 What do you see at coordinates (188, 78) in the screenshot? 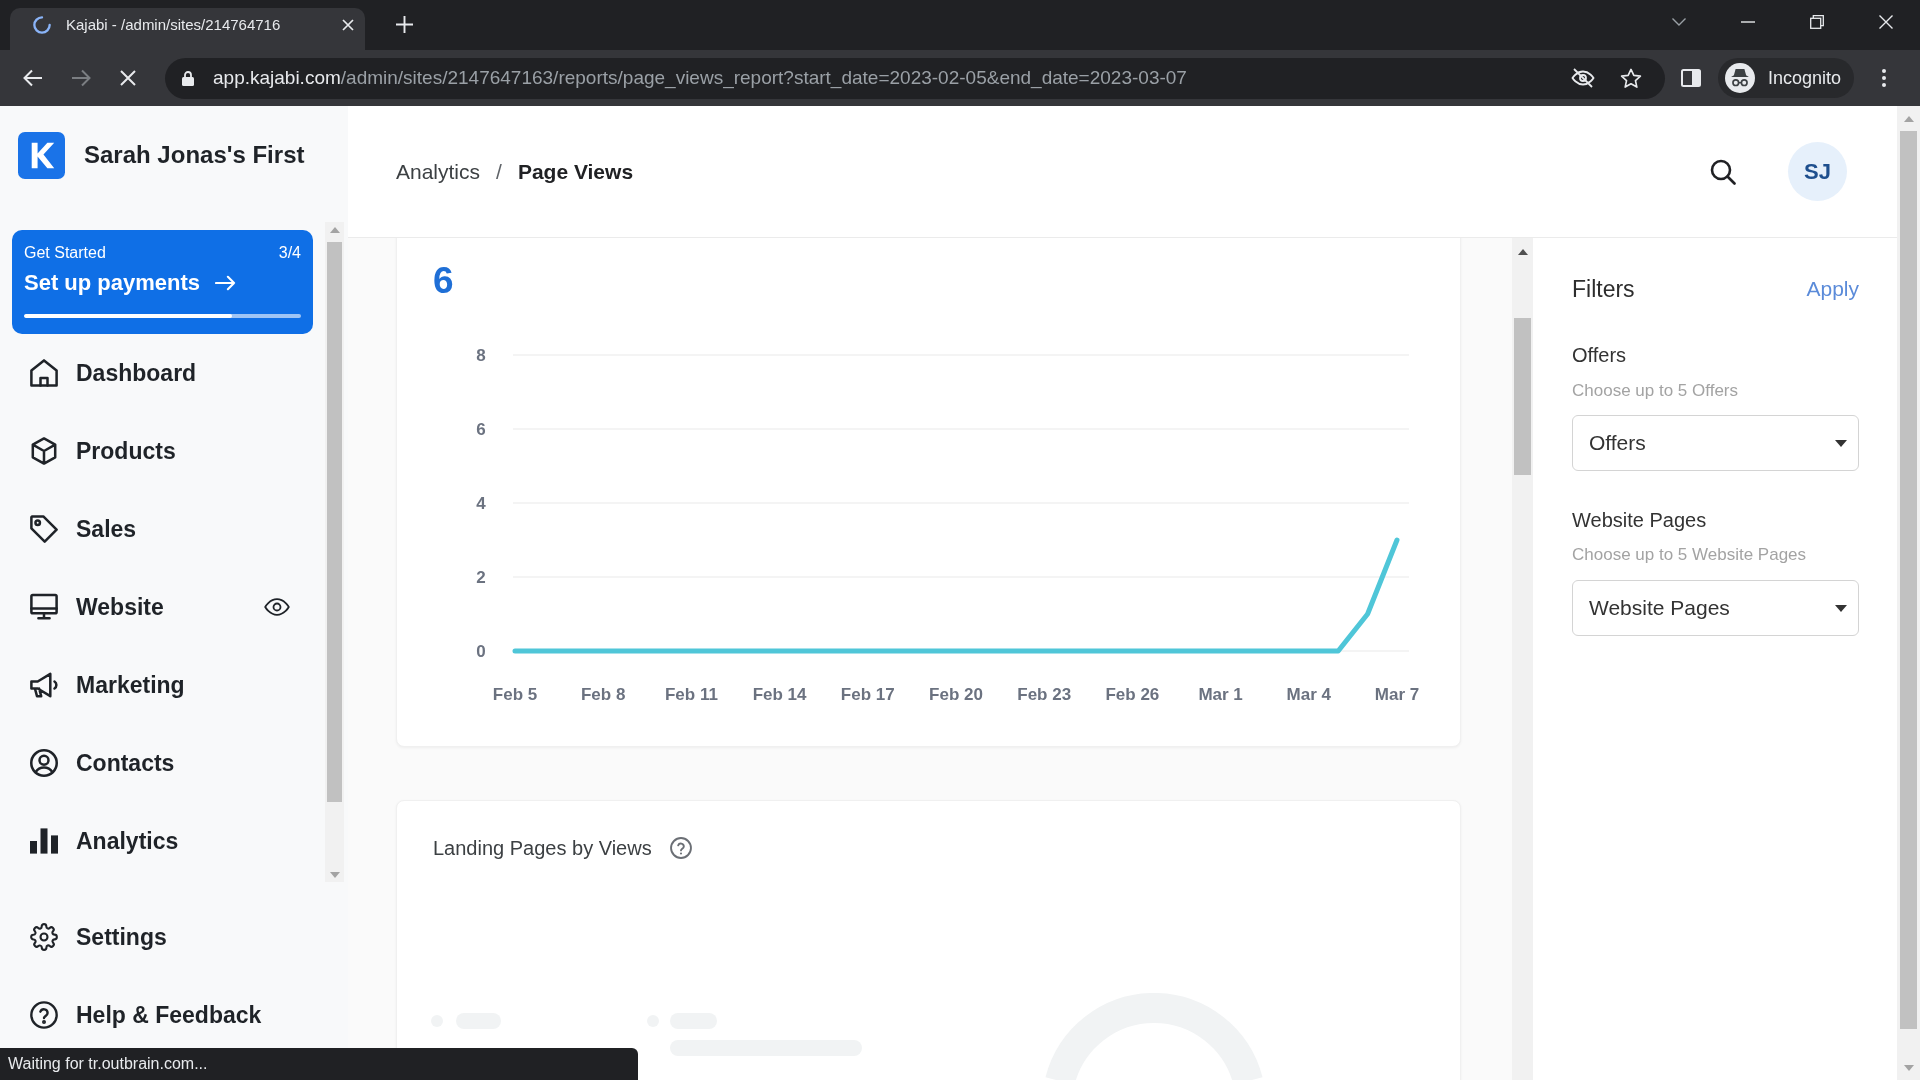
I see `lock-icon` at bounding box center [188, 78].